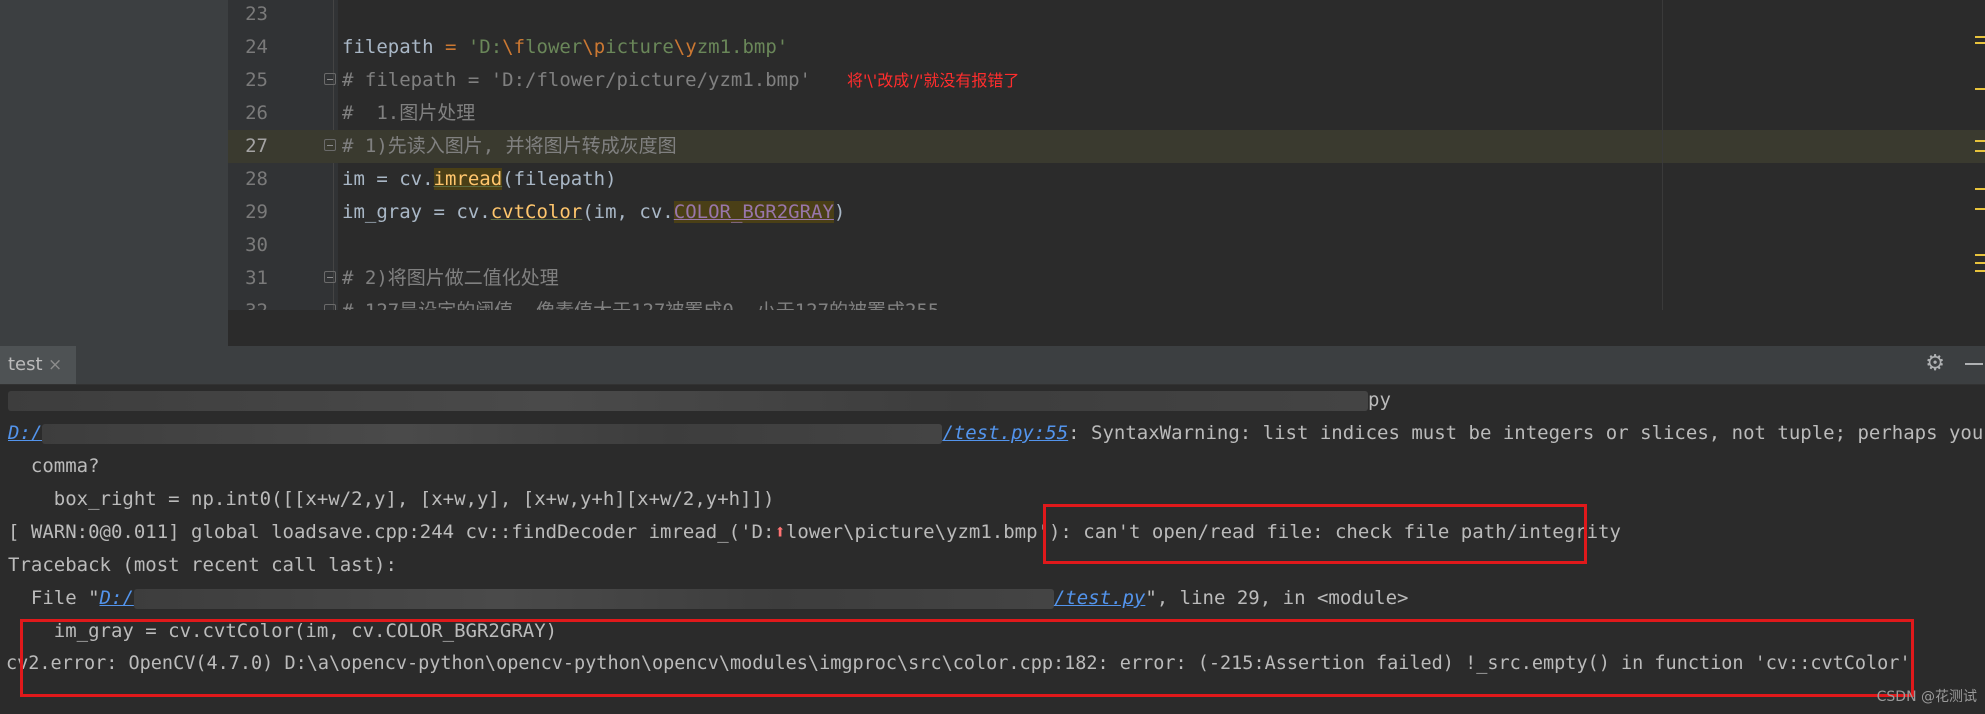 This screenshot has width=1985, height=714. I want to click on tab-test: test ×, so click(38, 365).